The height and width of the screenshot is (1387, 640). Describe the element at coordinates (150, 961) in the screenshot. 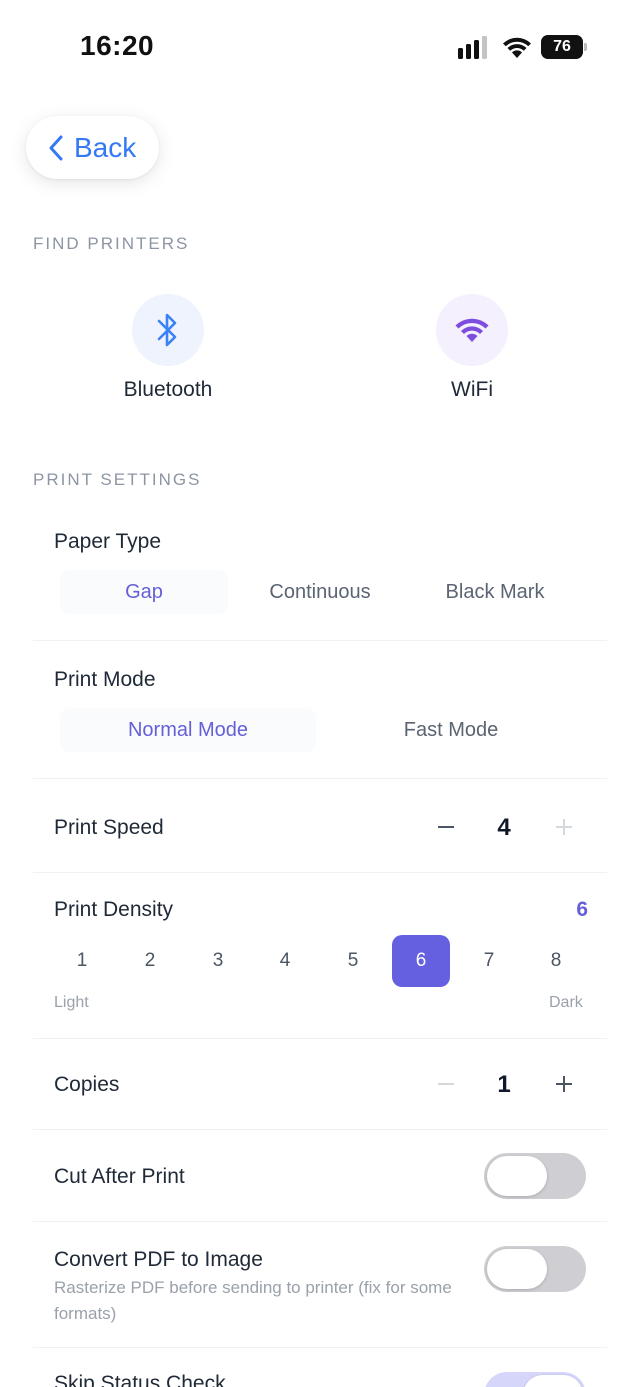

I see `density-option-2: 2` at that location.